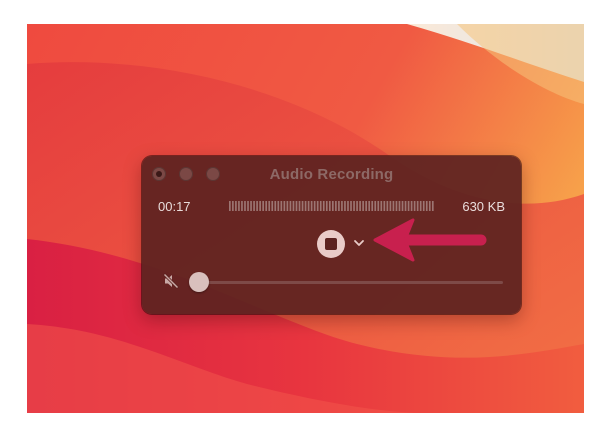 This screenshot has height=440, width=612. I want to click on volume-slider-knob, so click(199, 282).